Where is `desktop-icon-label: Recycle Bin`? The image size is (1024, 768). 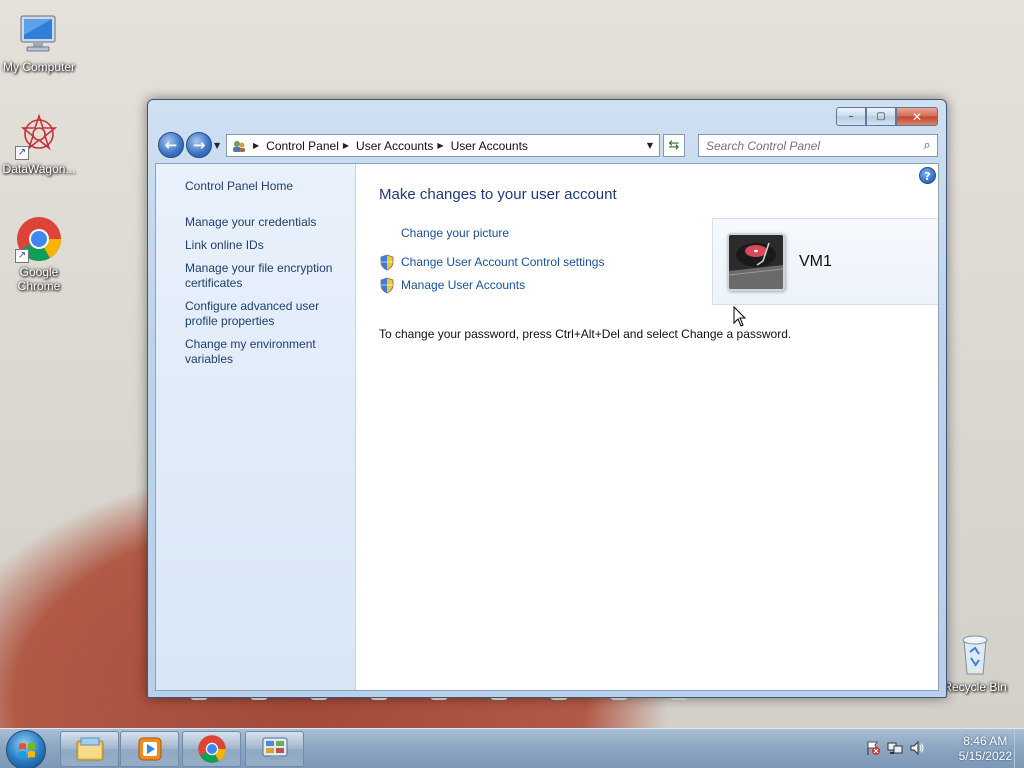
desktop-icon-label: Recycle Bin is located at coordinates (975, 687).